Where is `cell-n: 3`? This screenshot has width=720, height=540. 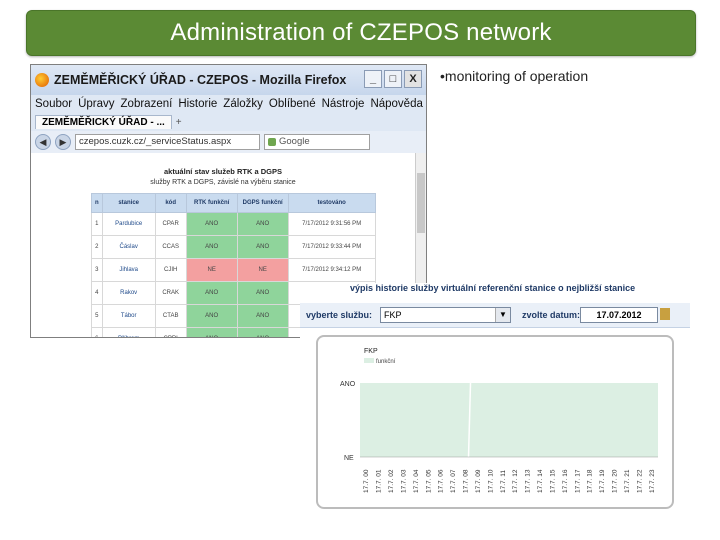 cell-n: 3 is located at coordinates (97, 270).